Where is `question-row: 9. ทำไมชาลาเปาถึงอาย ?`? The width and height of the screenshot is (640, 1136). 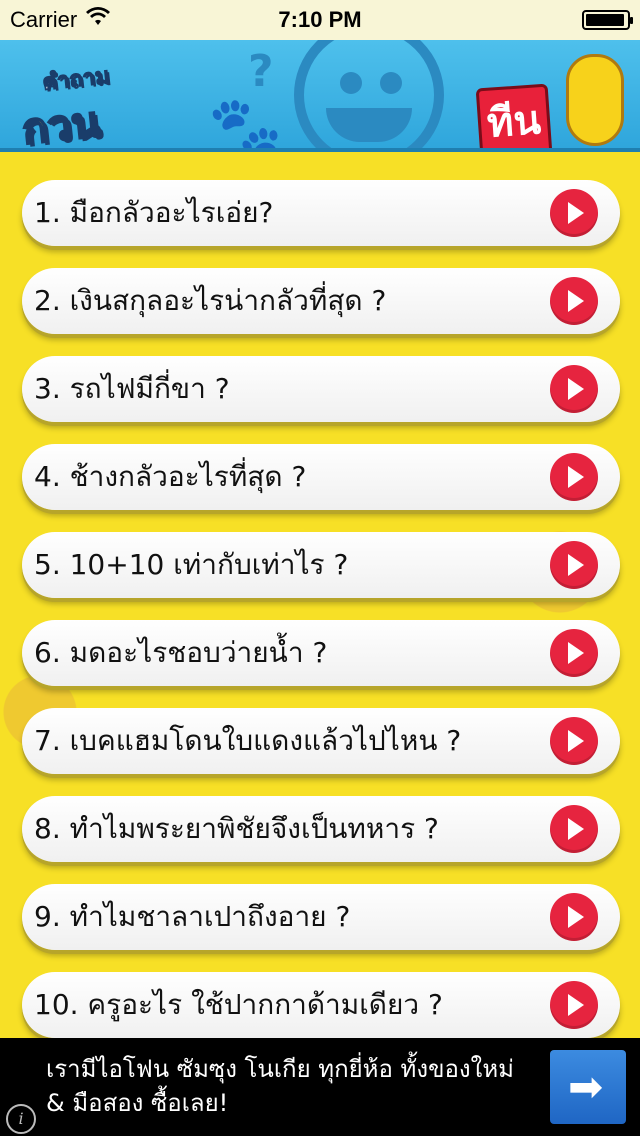
question-row: 9. ทำไมชาลาเปาถึงอาย ? is located at coordinates (321, 917).